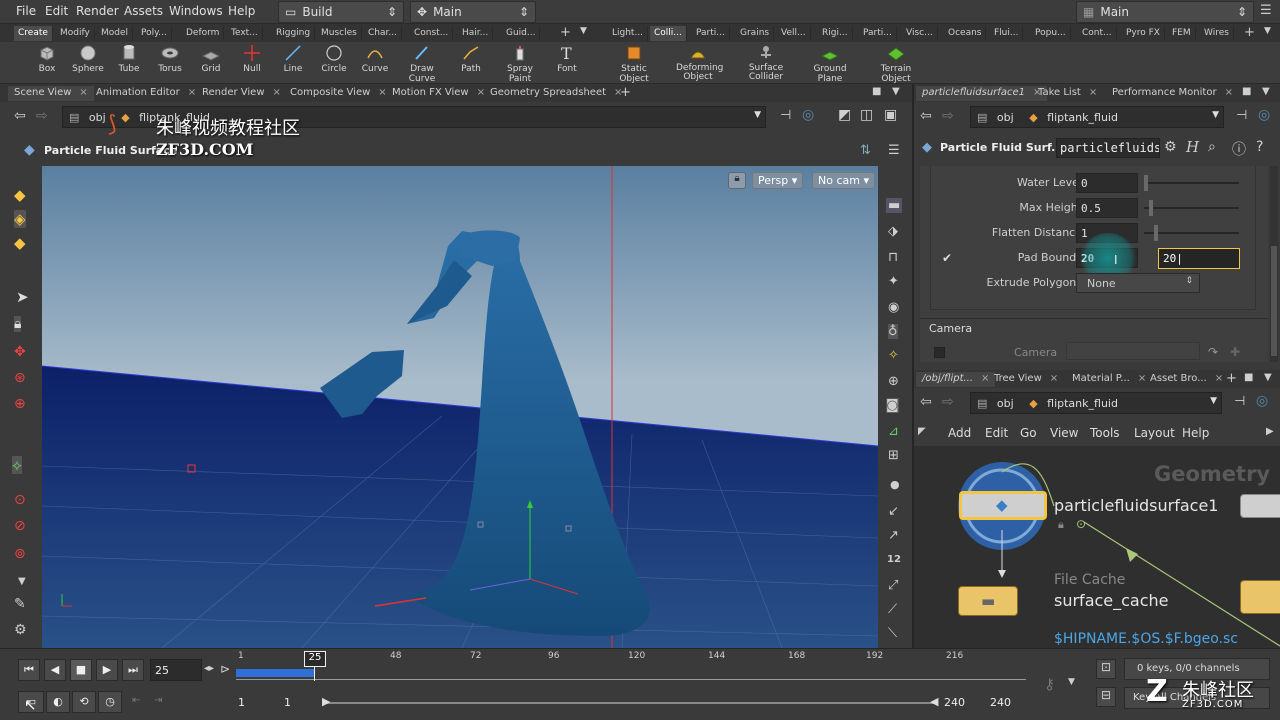  I want to click on scale-tool-icon: ◆, so click(20, 243).